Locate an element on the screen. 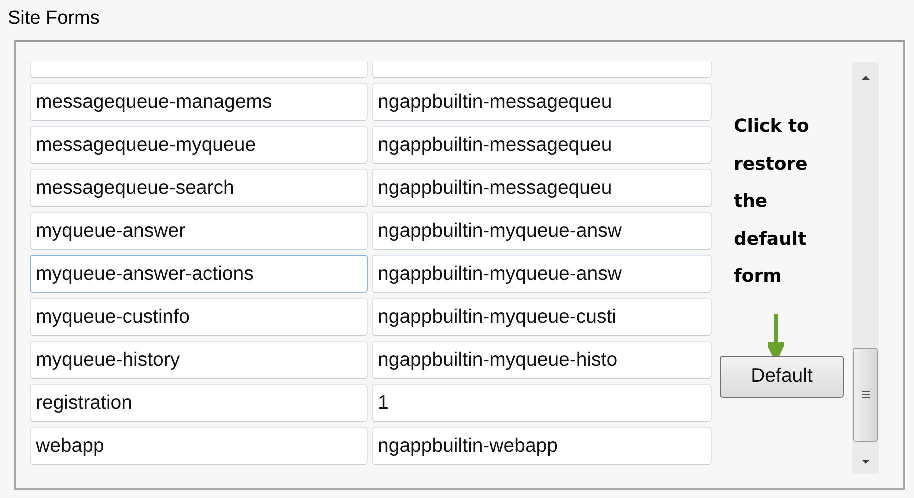  grip-icon is located at coordinates (866, 395).